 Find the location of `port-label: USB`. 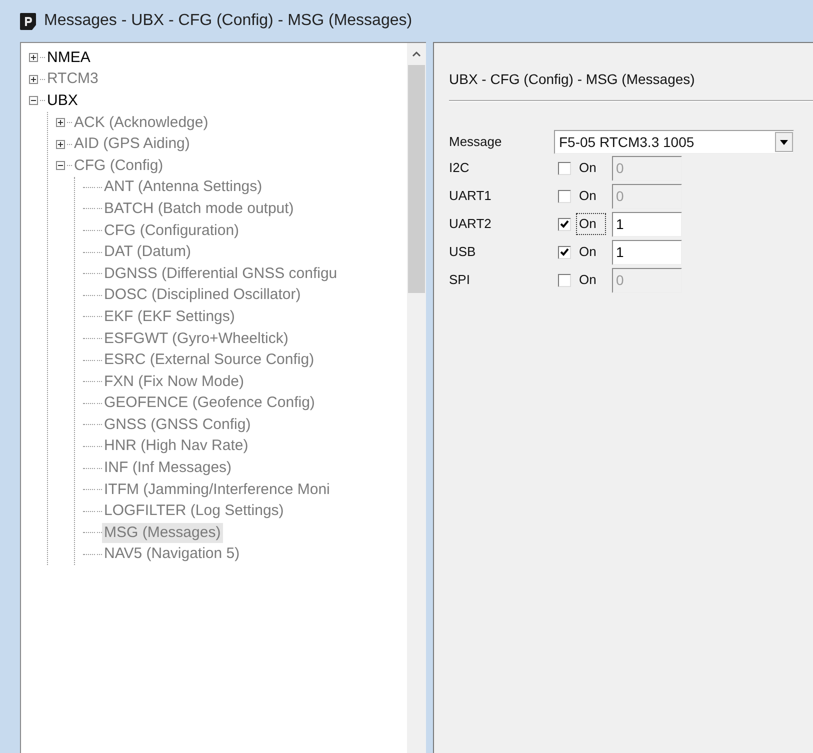

port-label: USB is located at coordinates (463, 252).